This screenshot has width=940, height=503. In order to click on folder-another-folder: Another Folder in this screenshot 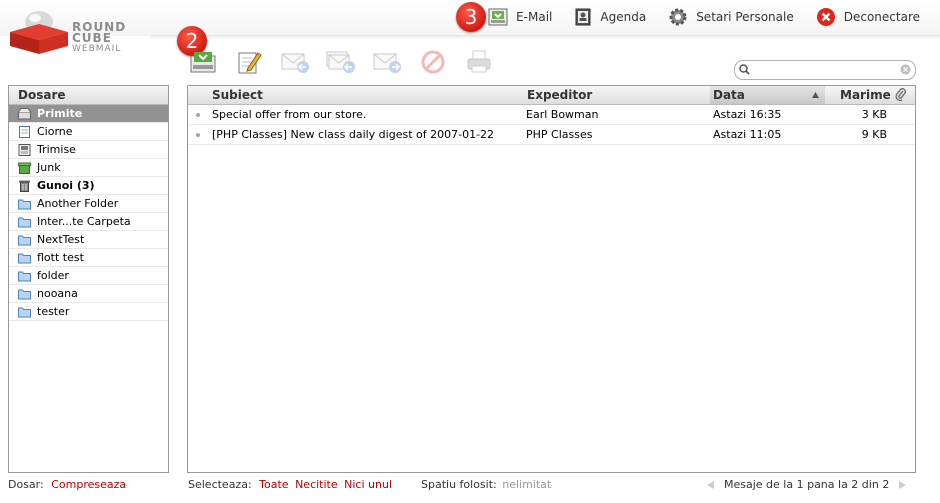, I will do `click(88, 204)`.